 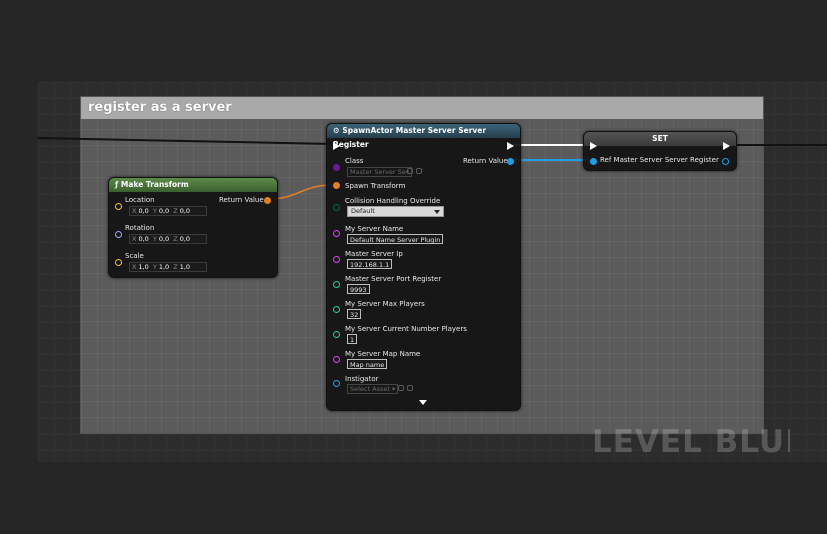 What do you see at coordinates (660, 151) in the screenshot?
I see `set-node: SET Ref Master Server Server Register` at bounding box center [660, 151].